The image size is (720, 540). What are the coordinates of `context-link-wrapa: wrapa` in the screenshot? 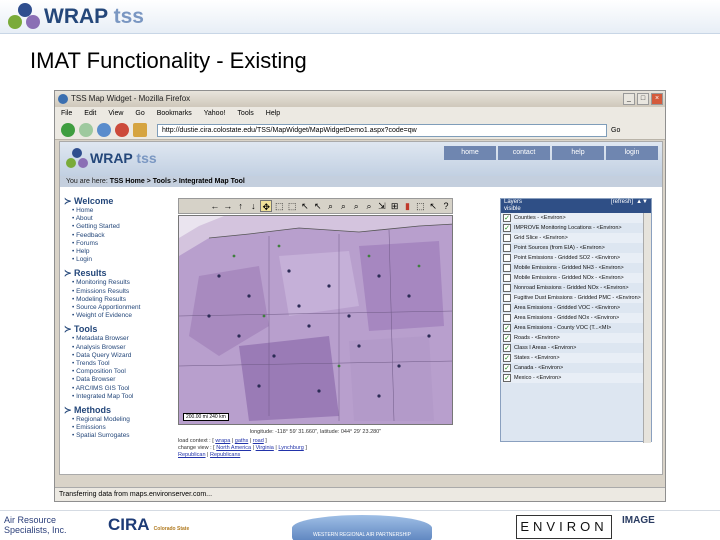 It's located at (222, 441).